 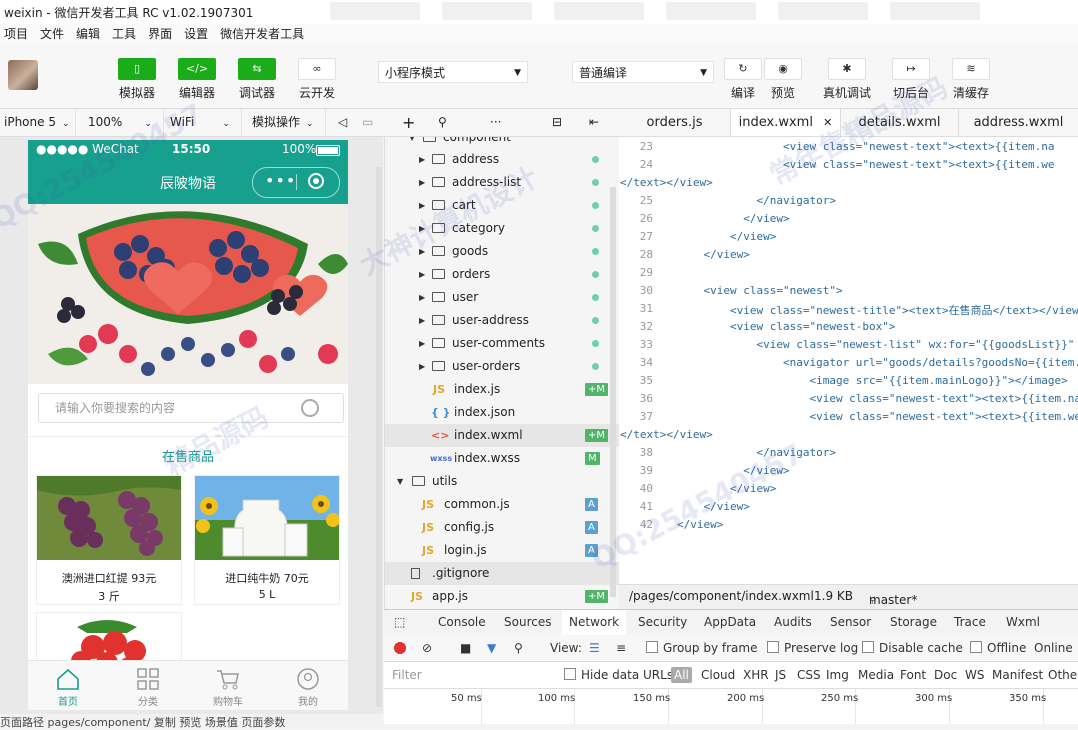 I want to click on throttle-select: Online, so click(x=1053, y=648).